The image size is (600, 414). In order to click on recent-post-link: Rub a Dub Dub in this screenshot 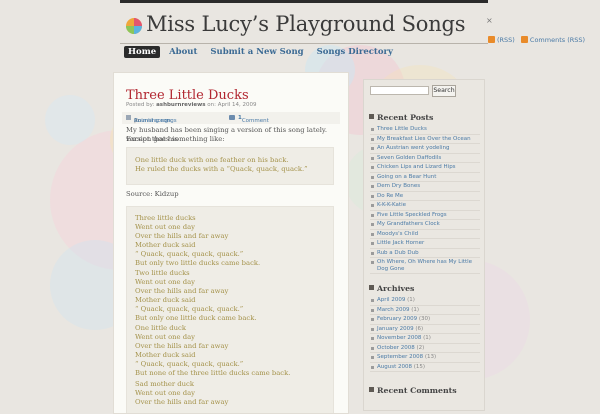, I will do `click(398, 253)`.